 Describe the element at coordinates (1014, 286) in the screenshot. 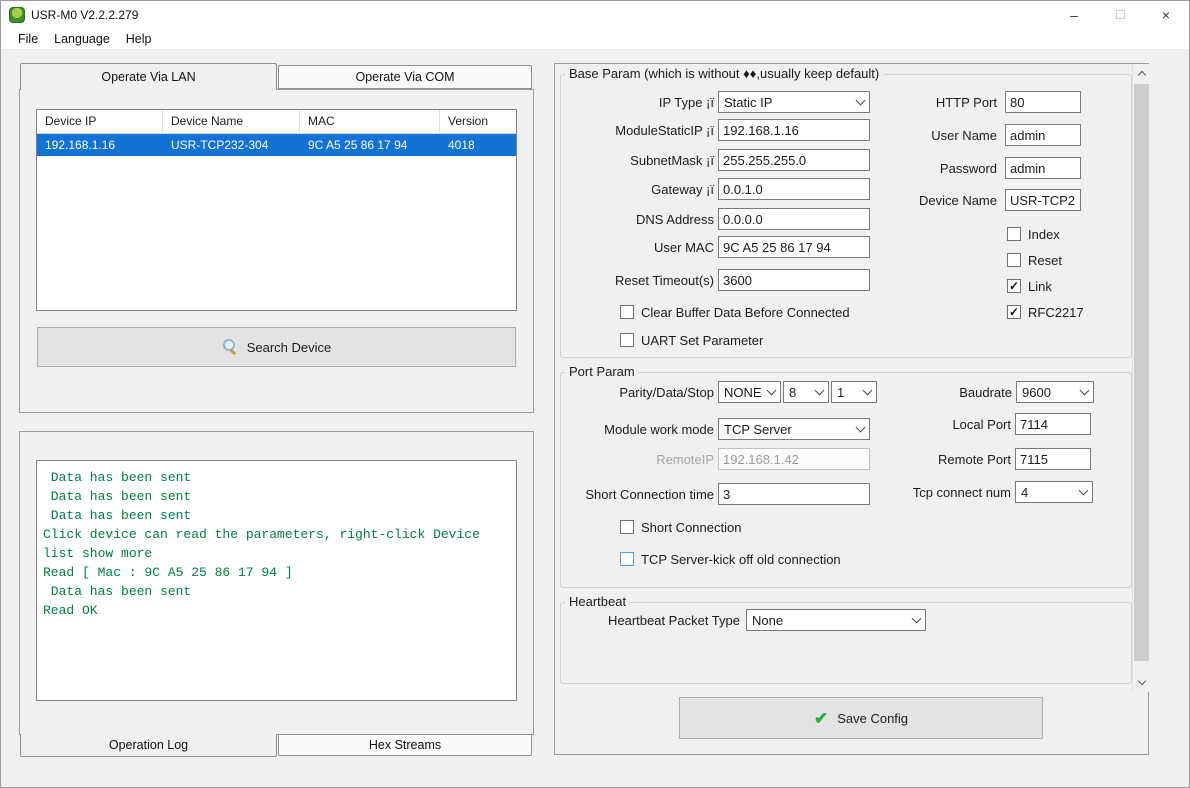

I see `link-checkbox` at that location.